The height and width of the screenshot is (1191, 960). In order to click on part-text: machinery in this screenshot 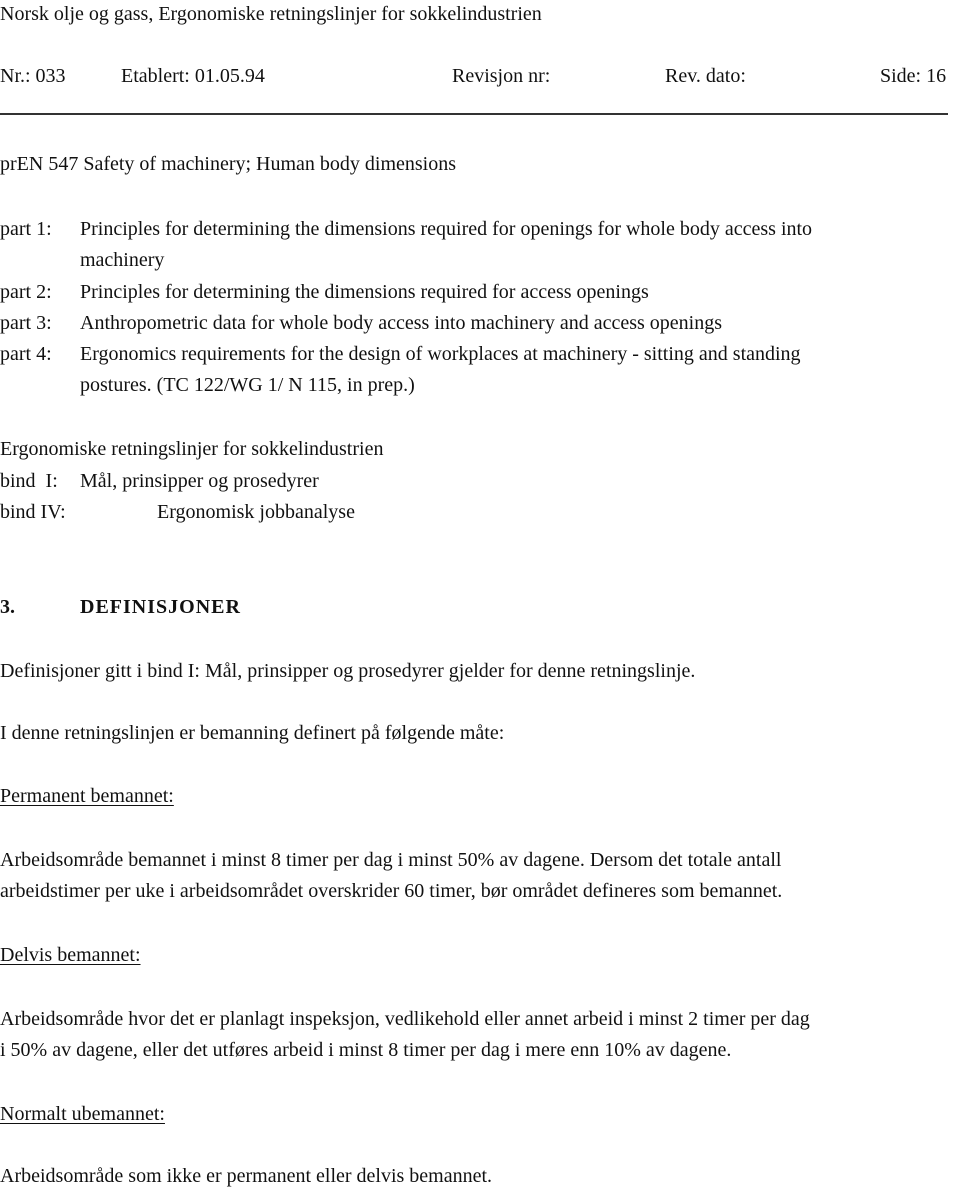, I will do `click(122, 260)`.